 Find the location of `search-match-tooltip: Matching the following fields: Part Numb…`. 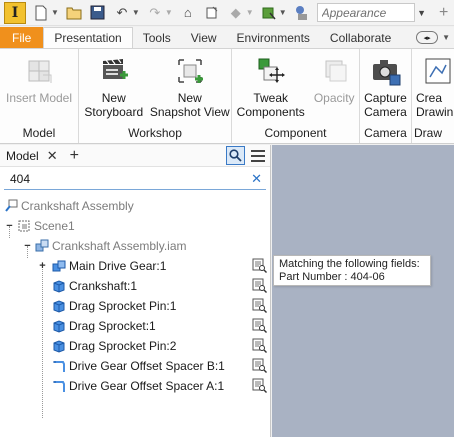

search-match-tooltip: Matching the following fields: Part Numb… is located at coordinates (352, 270).